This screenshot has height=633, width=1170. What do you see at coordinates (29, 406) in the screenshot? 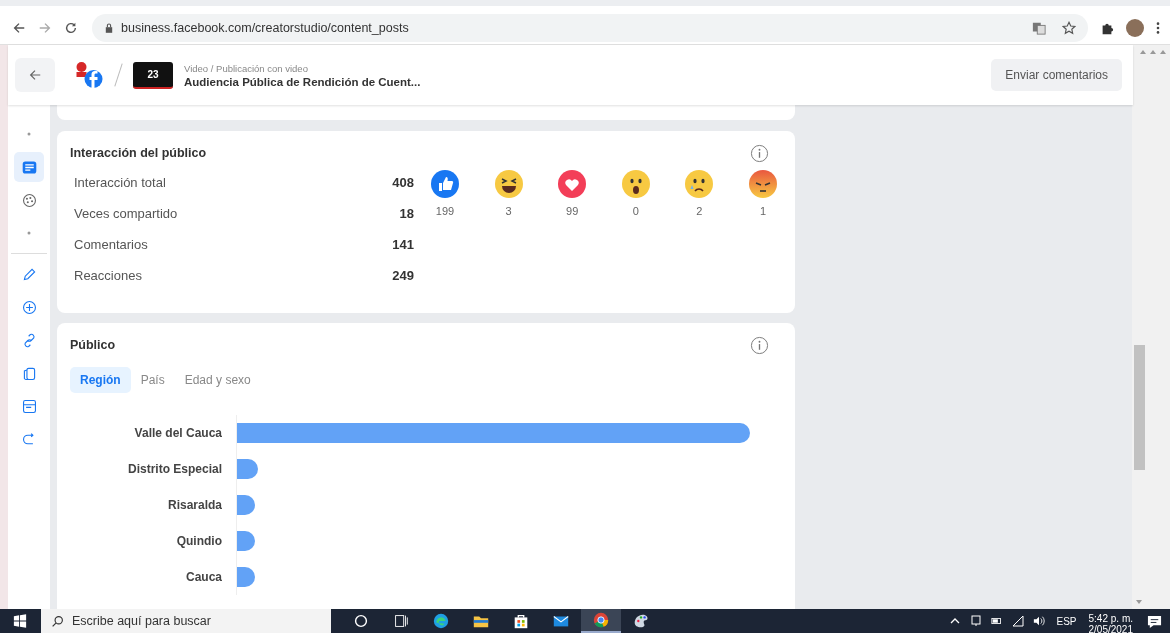
I see `window-icon` at bounding box center [29, 406].